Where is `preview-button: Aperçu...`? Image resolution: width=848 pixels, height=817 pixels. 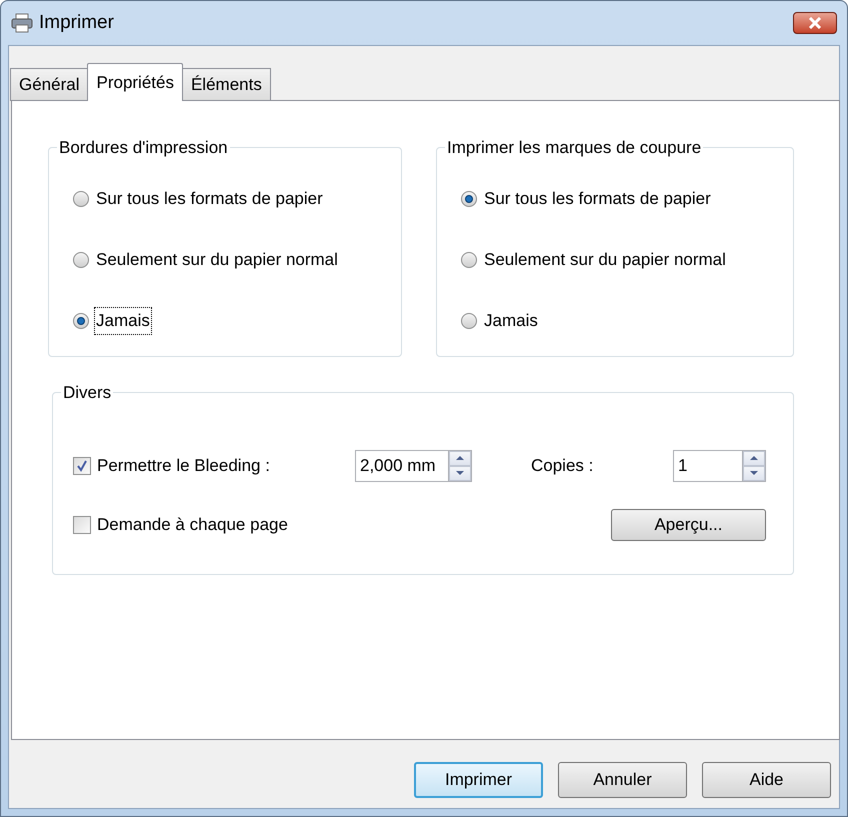
preview-button: Aperçu... is located at coordinates (688, 524).